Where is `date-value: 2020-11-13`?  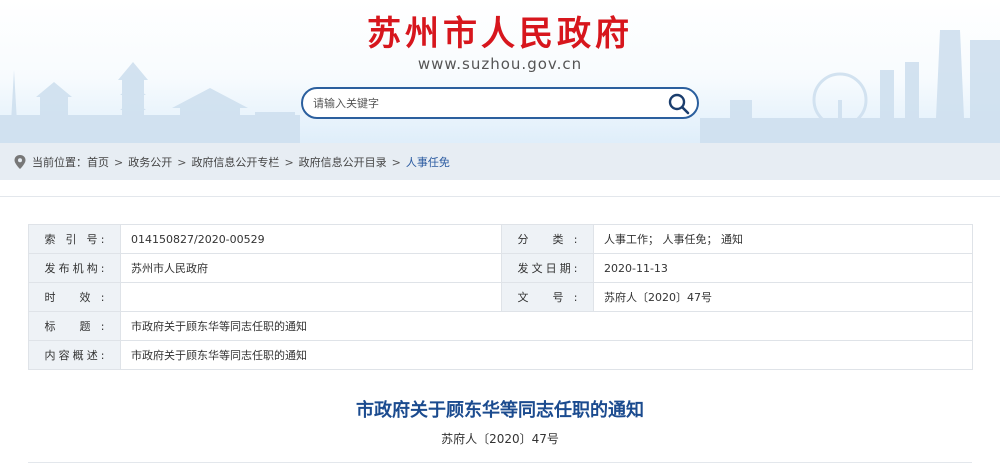 date-value: 2020-11-13 is located at coordinates (783, 268).